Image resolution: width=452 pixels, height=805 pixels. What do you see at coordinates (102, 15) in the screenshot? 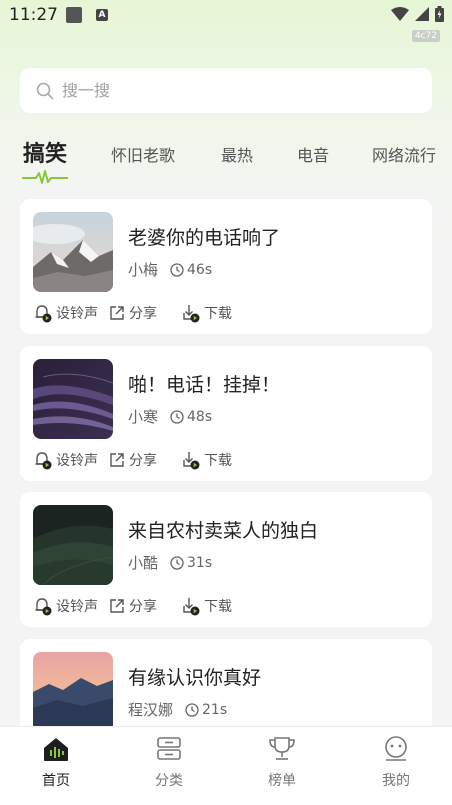
I see `keyboard-a-icon: A` at bounding box center [102, 15].